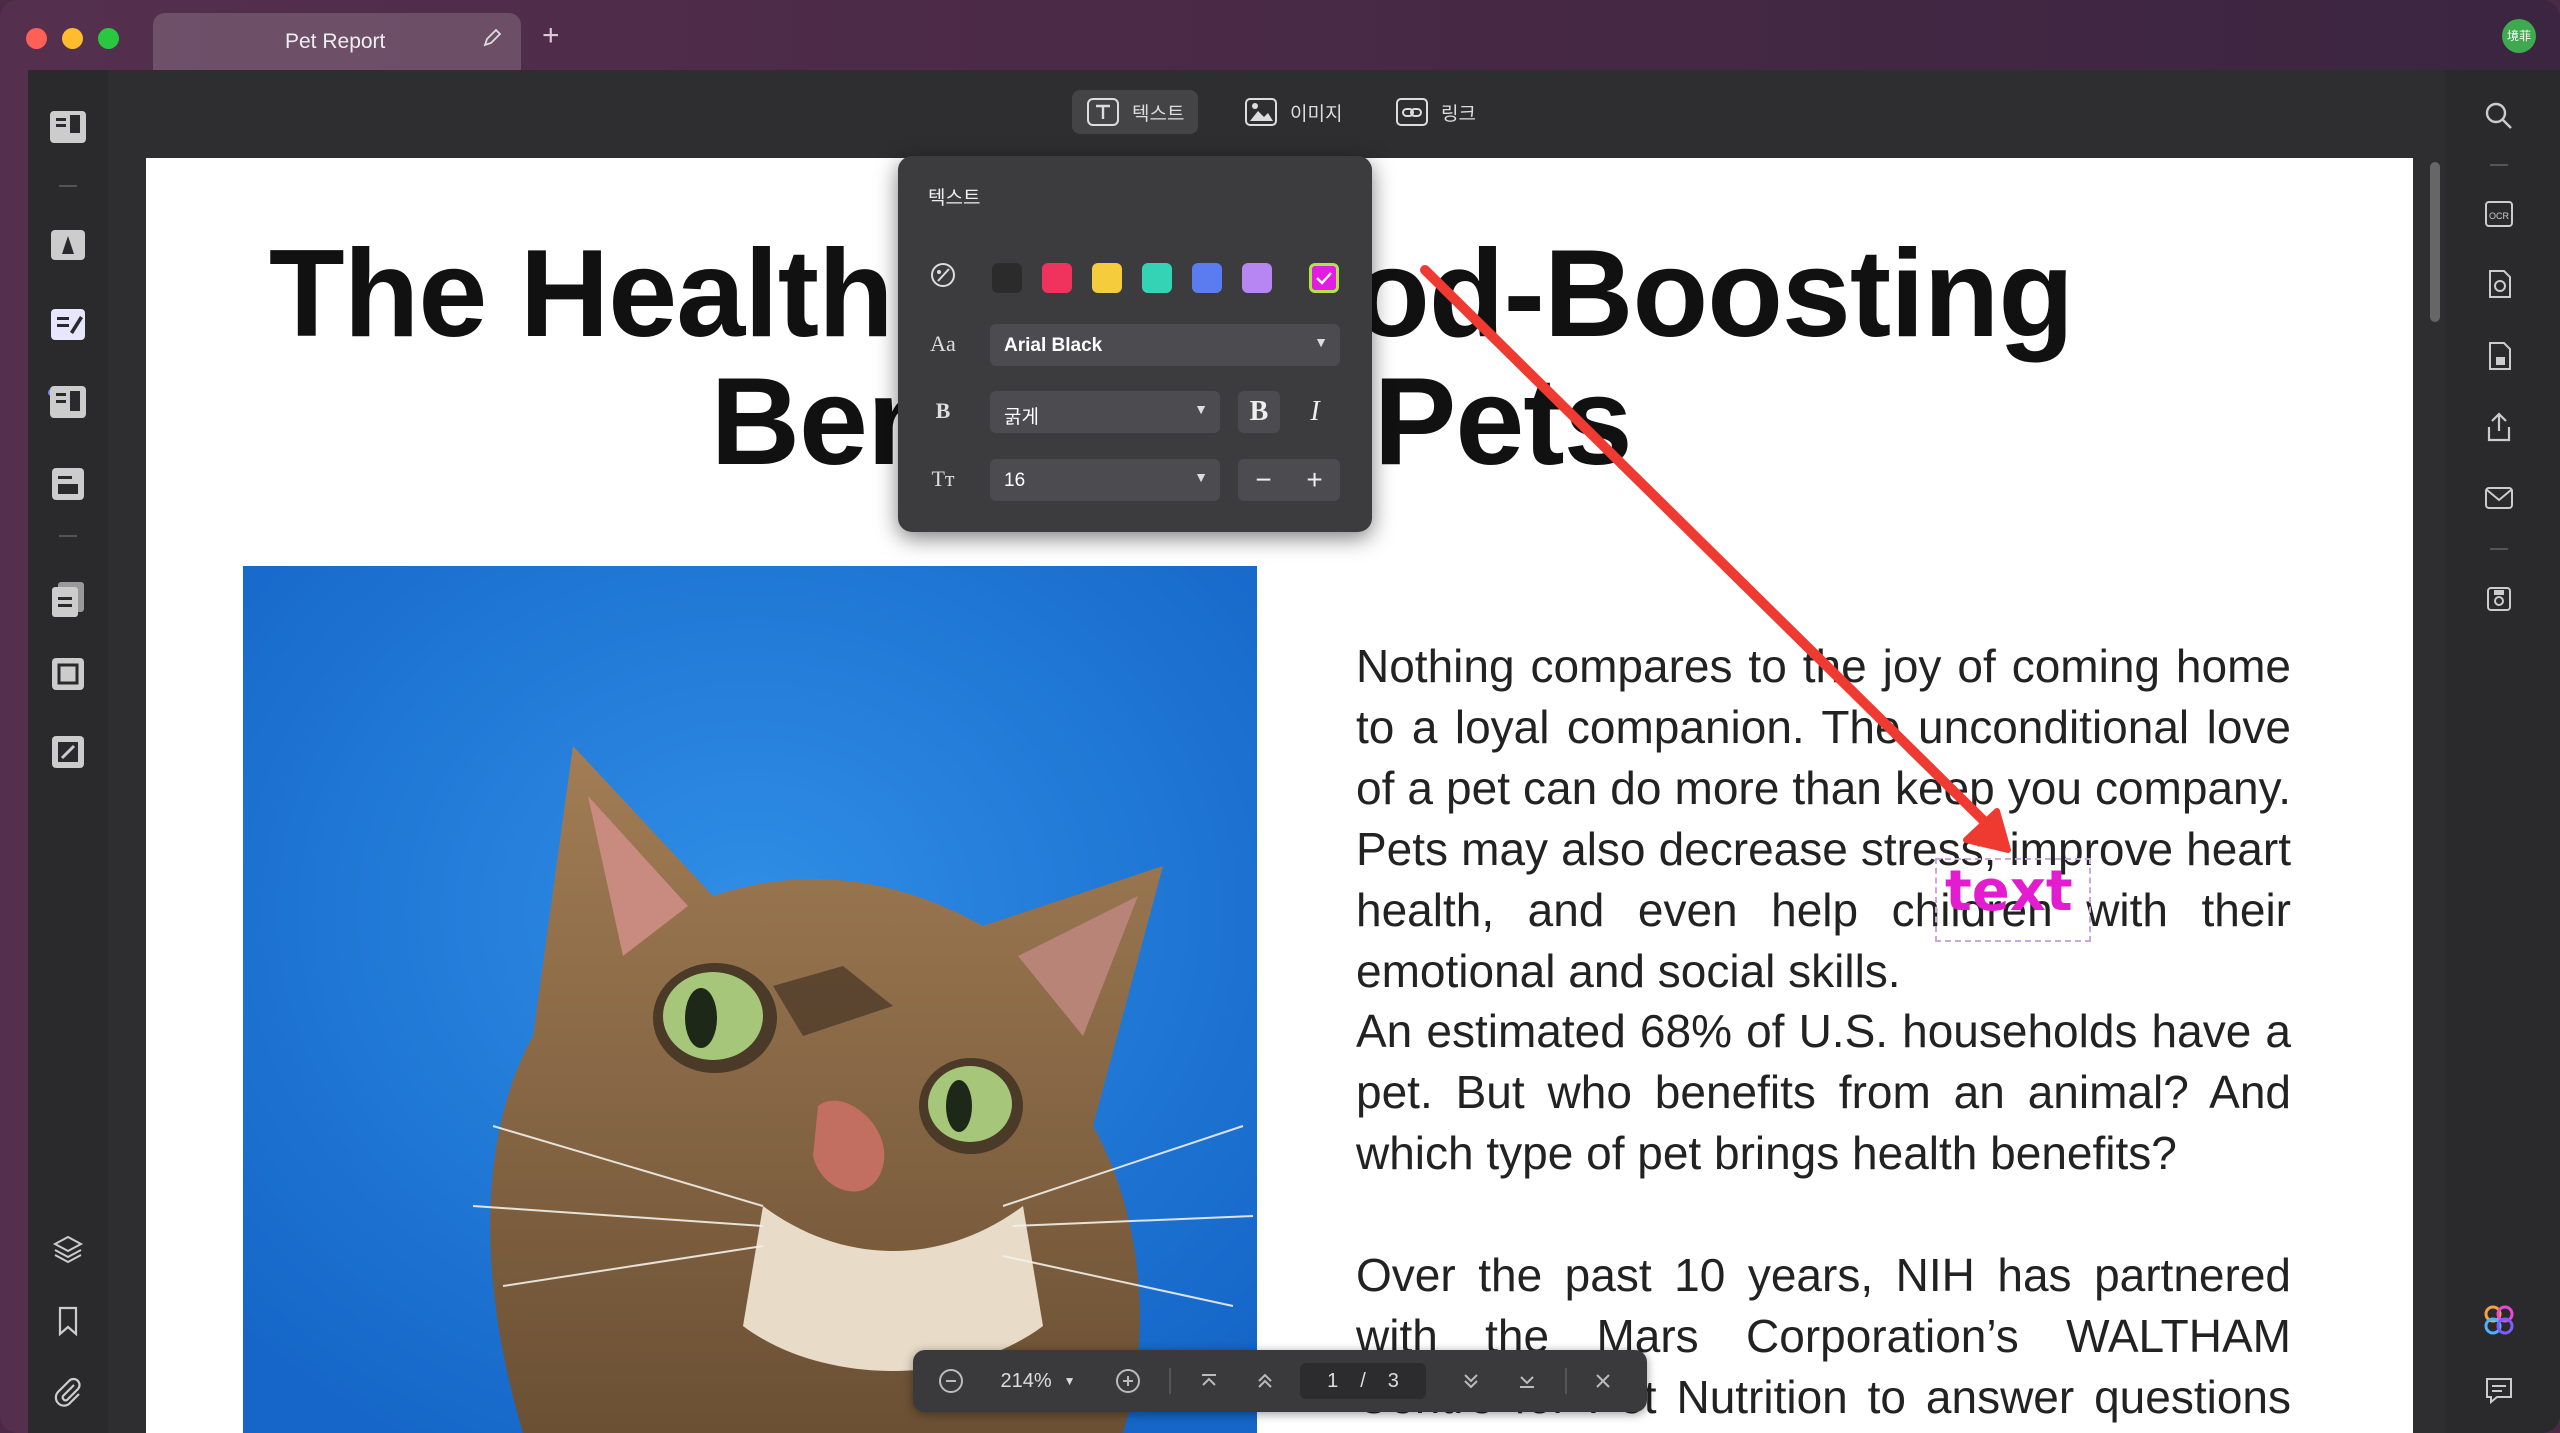 The width and height of the screenshot is (2560, 1433). I want to click on user-avatar: 境菲, so click(2519, 36).